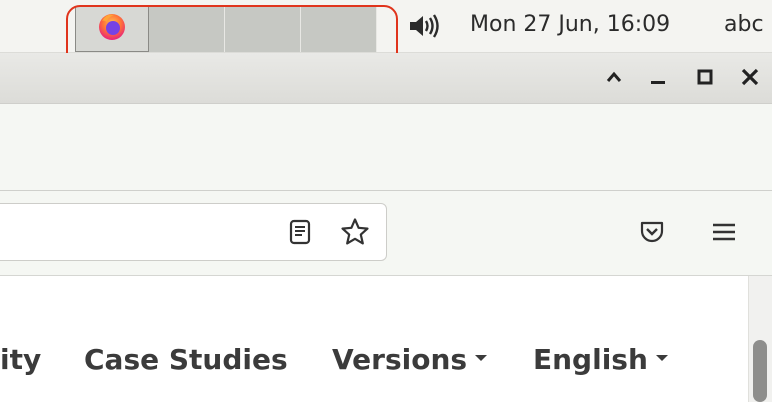 The height and width of the screenshot is (402, 772). I want to click on nav-link-case-studies: Case Studies, so click(186, 359).